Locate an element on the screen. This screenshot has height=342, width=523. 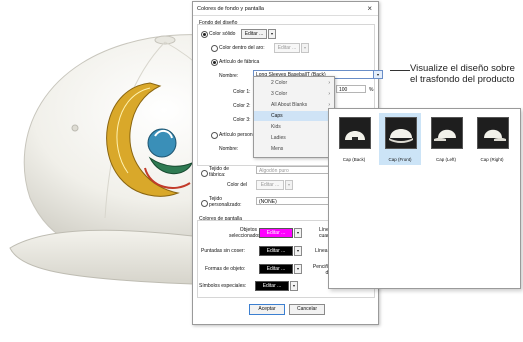
zoom-input: 100 is located at coordinates (351, 89).